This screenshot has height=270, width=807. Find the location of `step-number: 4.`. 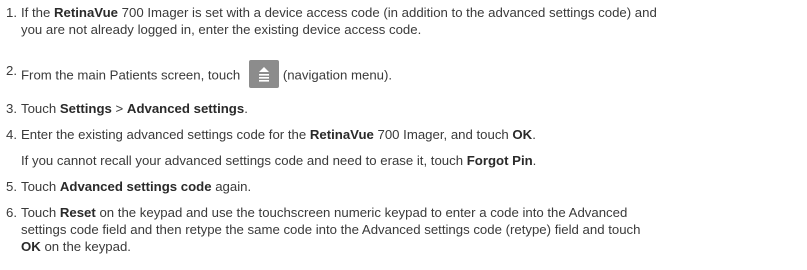

step-number: 4. is located at coordinates (11, 134).